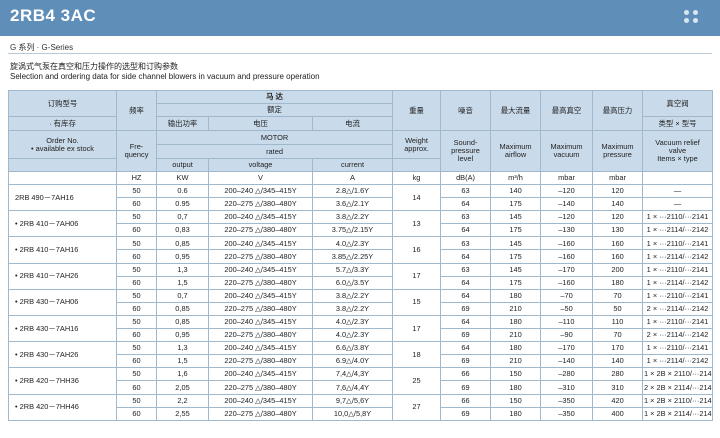  What do you see at coordinates (618, 230) in the screenshot?
I see `cell-pres: 130` at bounding box center [618, 230].